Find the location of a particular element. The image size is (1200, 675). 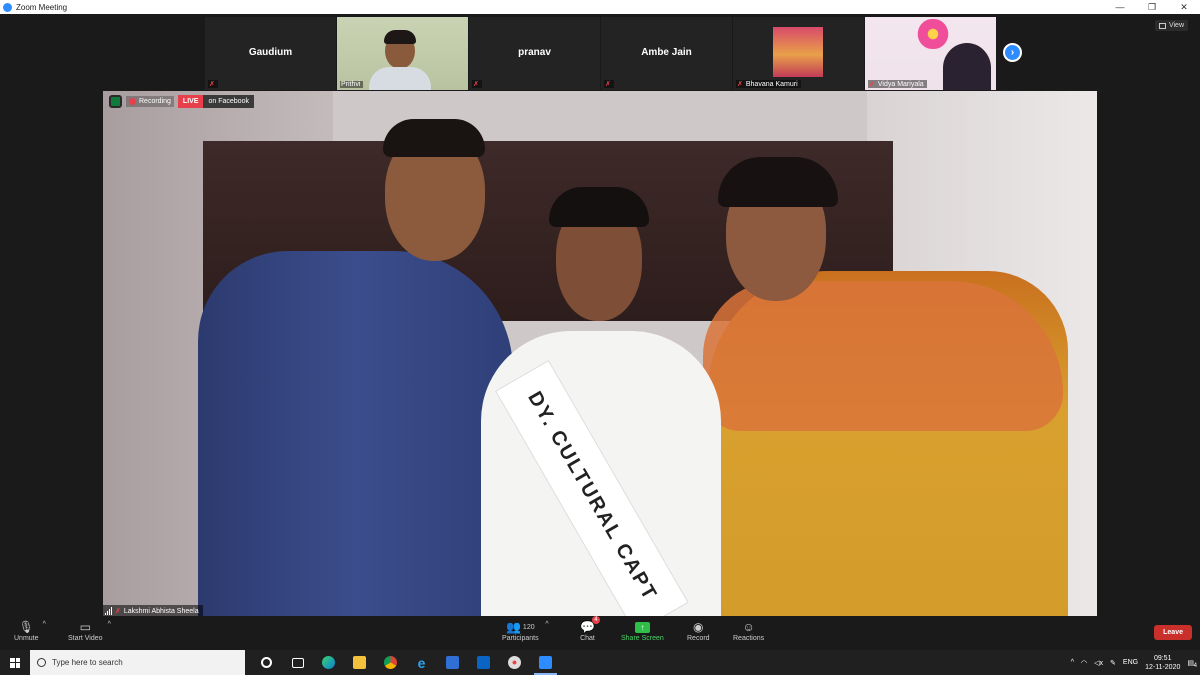

paint-taskbar-button is located at coordinates (514, 662).